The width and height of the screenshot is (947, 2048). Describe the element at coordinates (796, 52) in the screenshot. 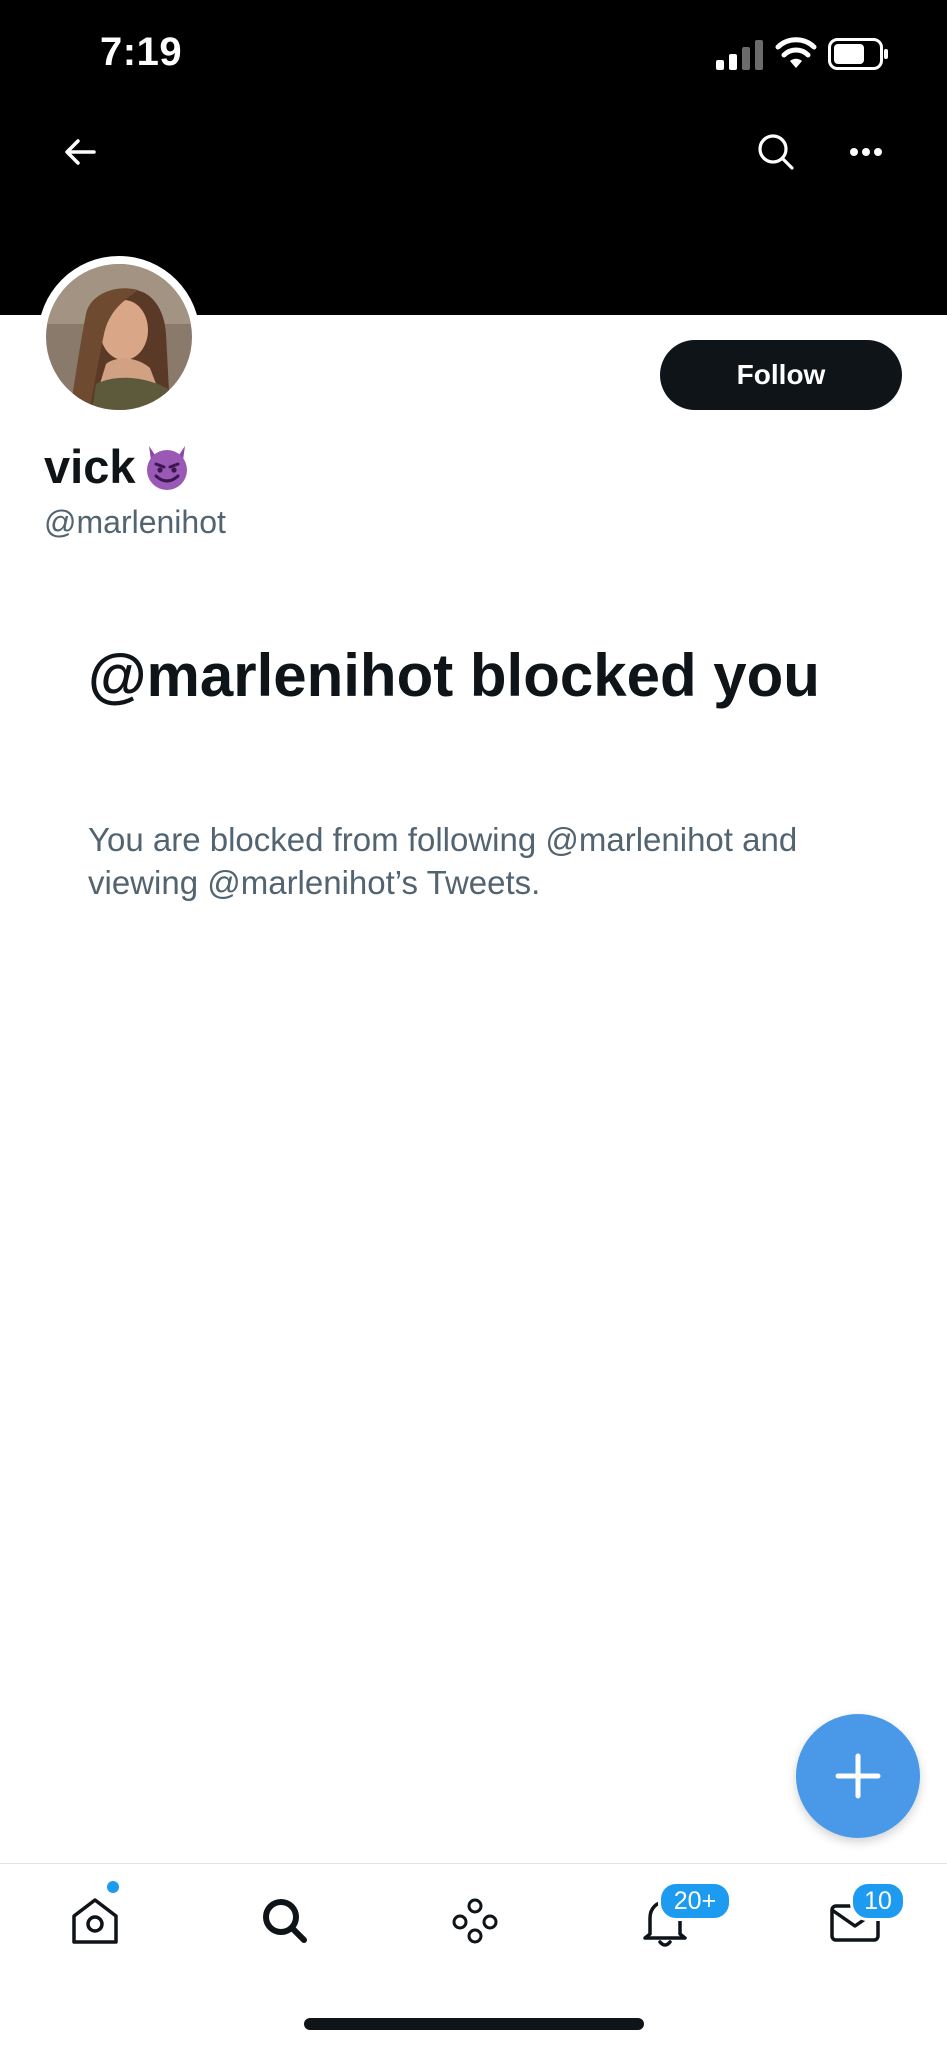

I see `wifi-icon` at that location.